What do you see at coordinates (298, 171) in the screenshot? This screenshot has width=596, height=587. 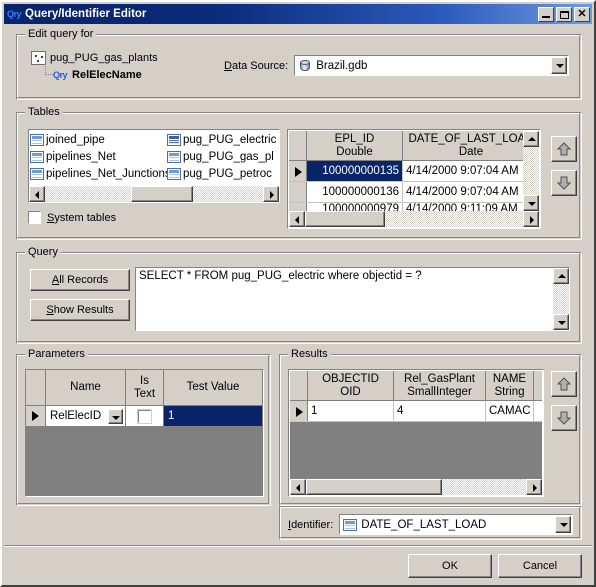 I see `current-row-marker` at bounding box center [298, 171].